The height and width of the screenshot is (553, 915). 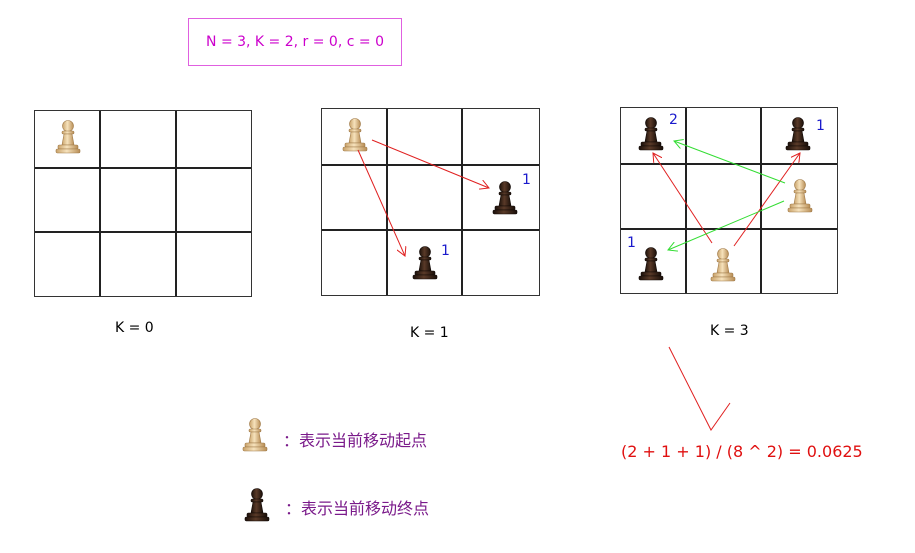 I want to click on result-formula: (2 + 1 + 1) / (8 ^ 2) = 0.0625, so click(x=742, y=451).